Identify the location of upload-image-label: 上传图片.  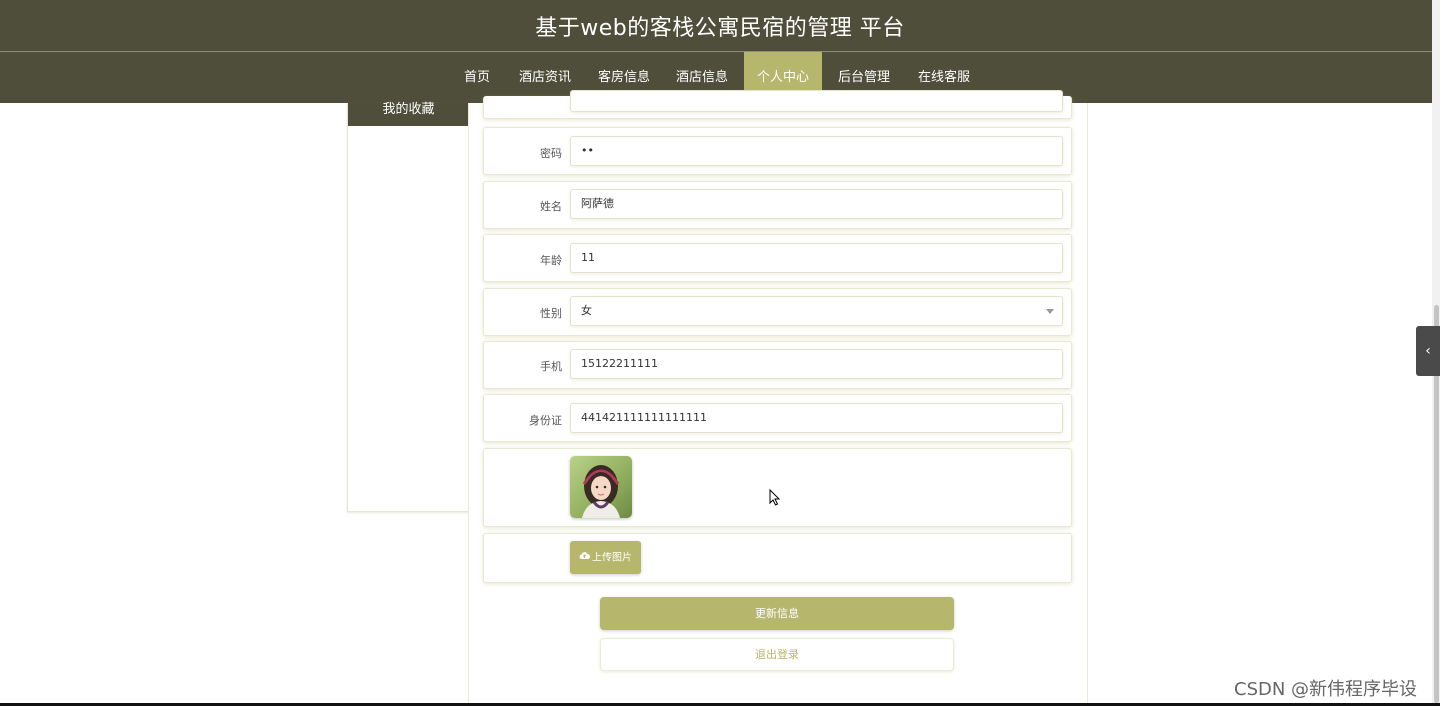
(612, 558).